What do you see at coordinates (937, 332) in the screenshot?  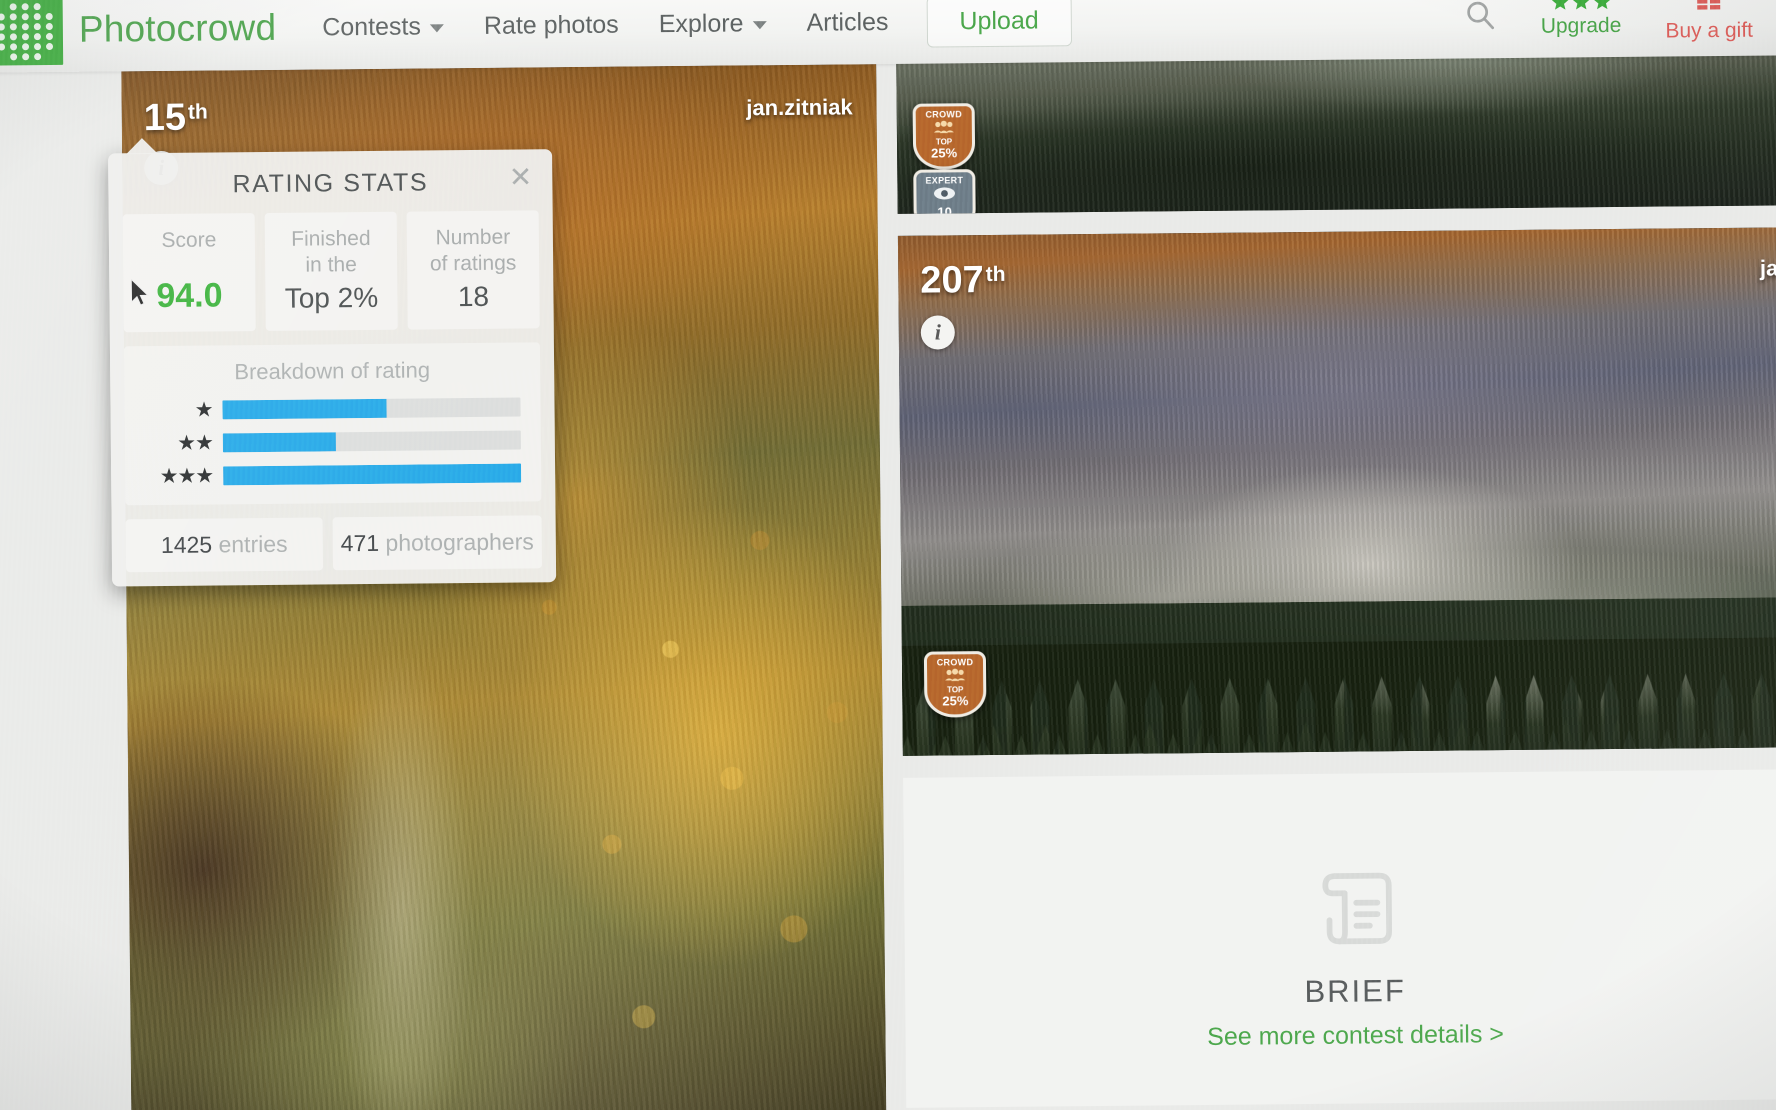 I see `info-circle-icon: i` at bounding box center [937, 332].